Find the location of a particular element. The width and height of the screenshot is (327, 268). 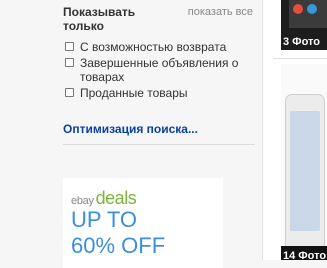

filter-option-sold: Проданные товары is located at coordinates (158, 93).